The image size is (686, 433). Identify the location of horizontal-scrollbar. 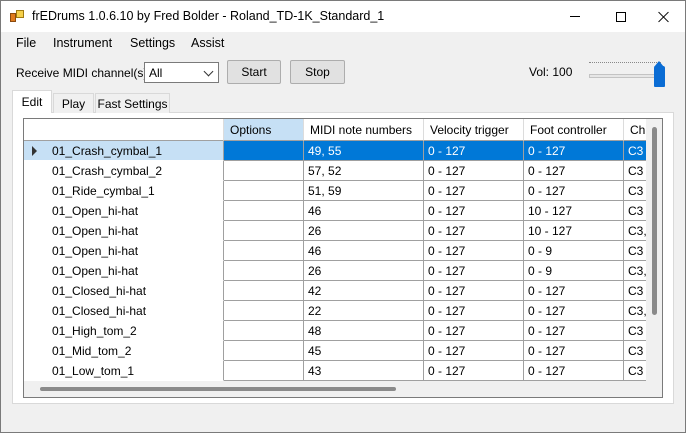
(335, 389).